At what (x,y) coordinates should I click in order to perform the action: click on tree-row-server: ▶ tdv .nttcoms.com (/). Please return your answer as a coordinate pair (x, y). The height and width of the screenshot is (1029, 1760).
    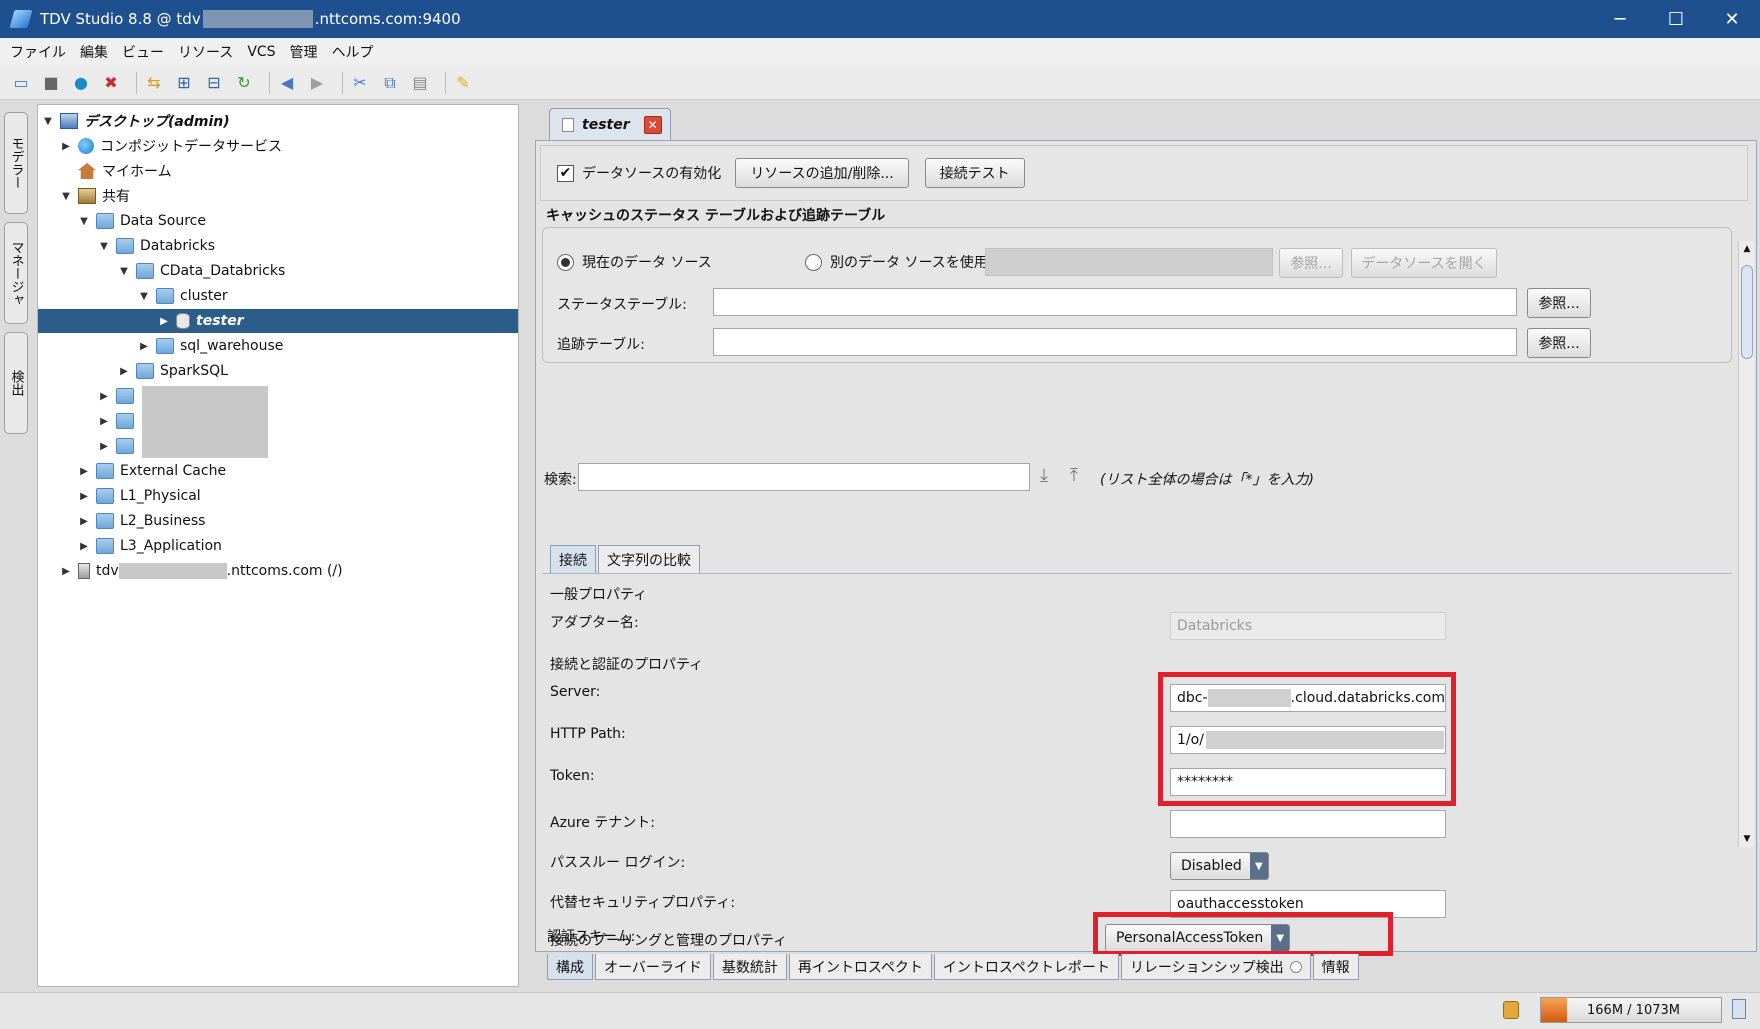
    Looking at the image, I should click on (278, 571).